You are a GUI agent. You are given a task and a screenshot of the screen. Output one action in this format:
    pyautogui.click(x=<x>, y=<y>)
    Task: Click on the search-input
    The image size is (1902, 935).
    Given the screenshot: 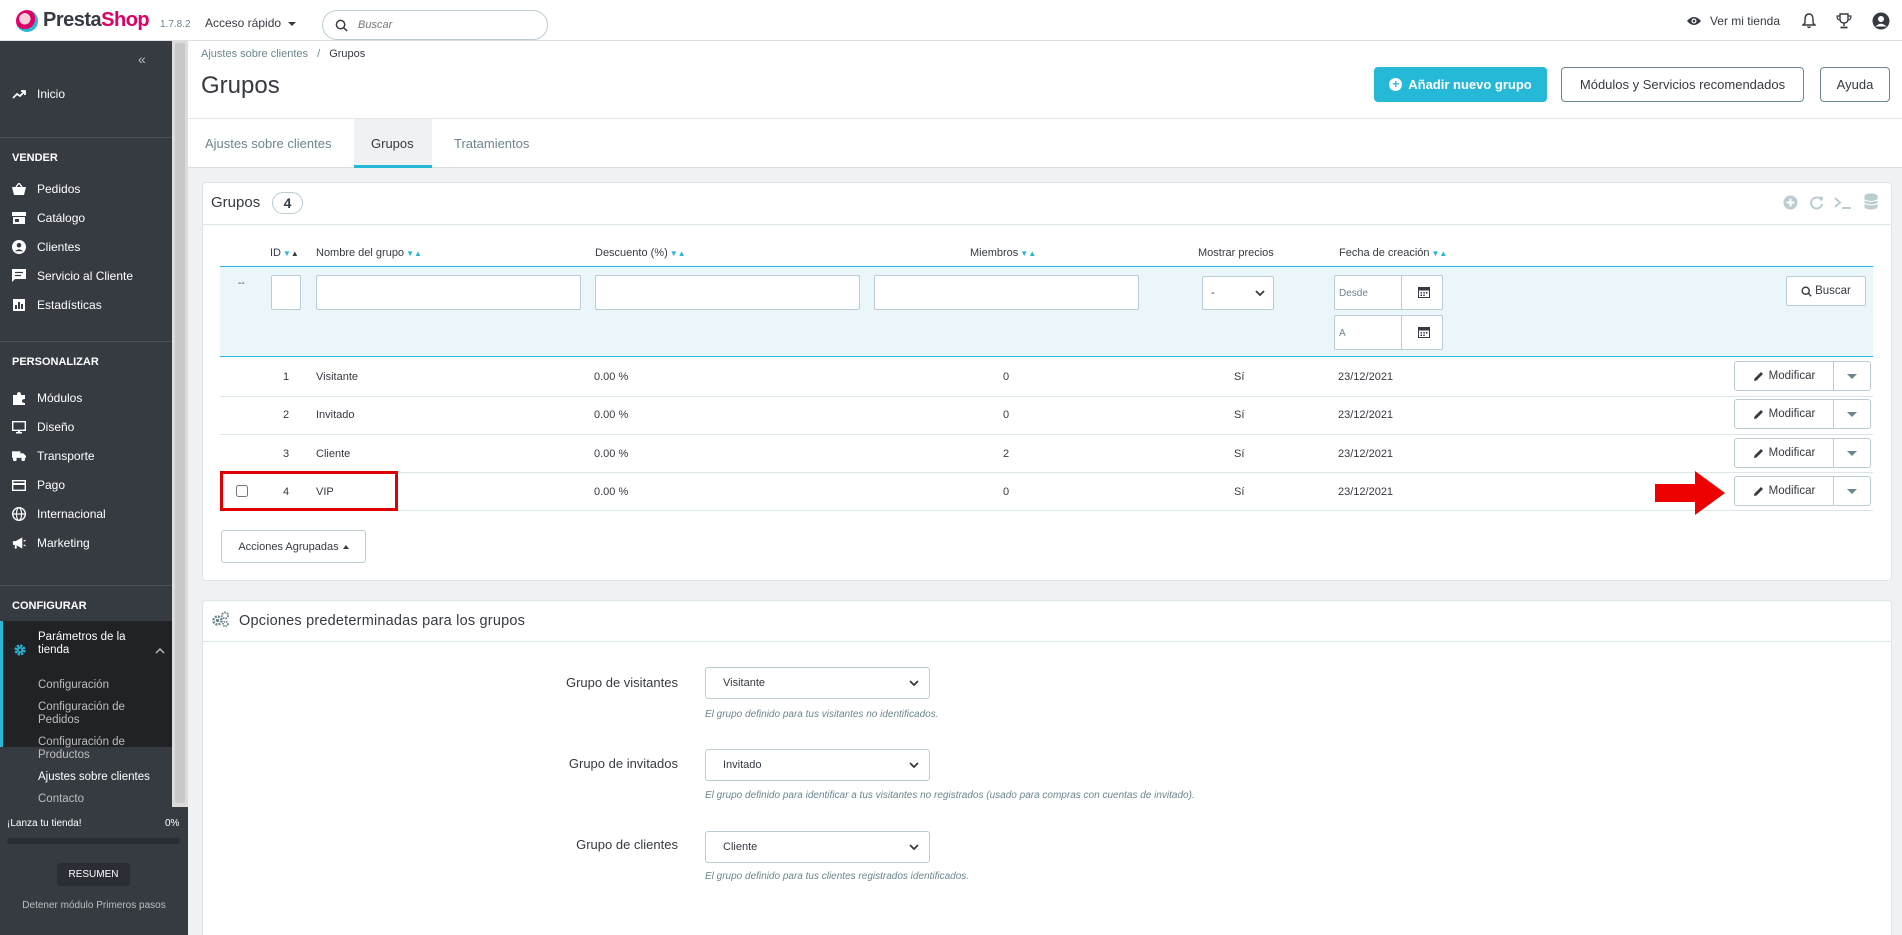 What is the action you would take?
    pyautogui.click(x=443, y=25)
    